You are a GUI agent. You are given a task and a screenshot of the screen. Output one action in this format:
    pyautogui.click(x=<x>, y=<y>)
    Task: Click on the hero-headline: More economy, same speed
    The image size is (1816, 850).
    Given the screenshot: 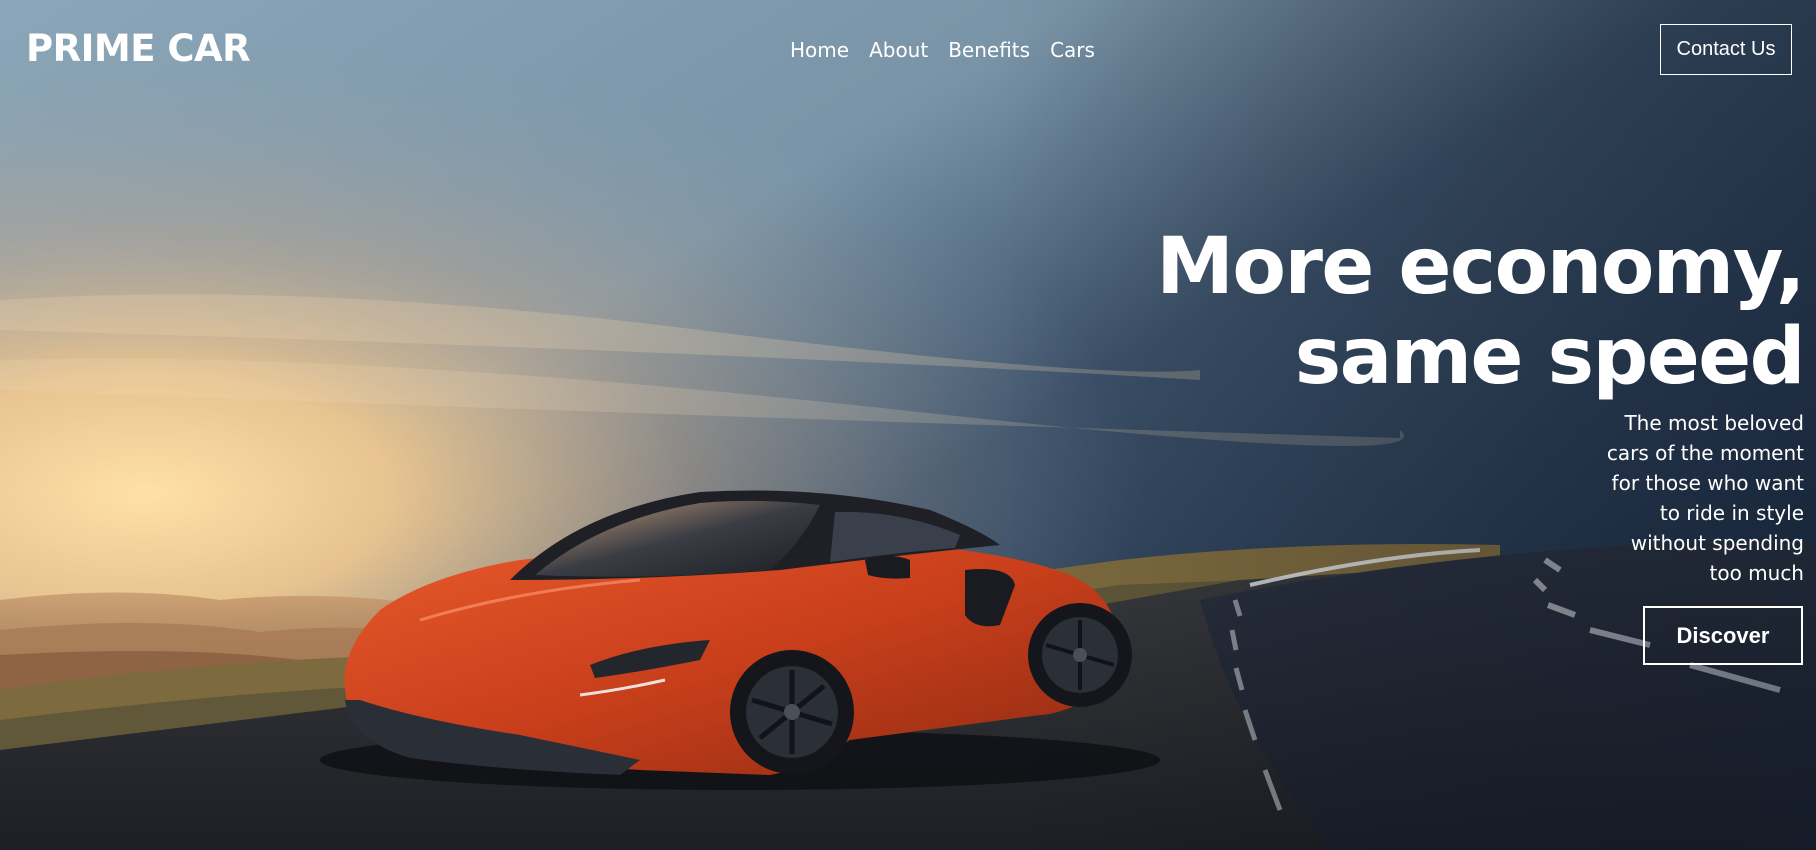 What is the action you would take?
    pyautogui.click(x=1425, y=312)
    